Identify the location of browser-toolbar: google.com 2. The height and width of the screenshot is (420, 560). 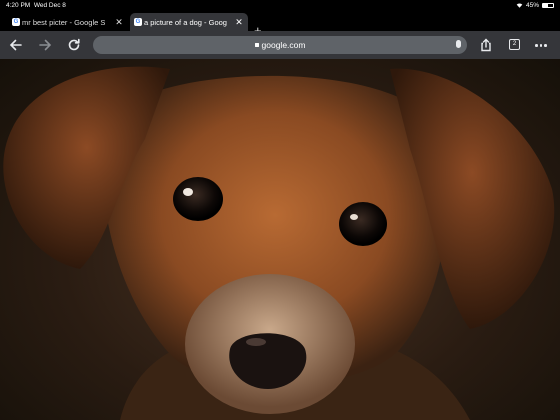
(280, 45).